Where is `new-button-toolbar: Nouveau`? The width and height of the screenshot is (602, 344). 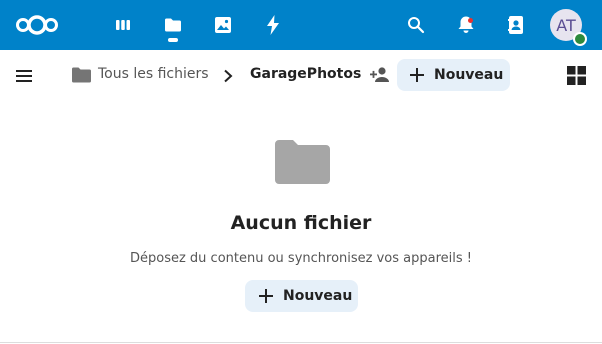 new-button-toolbar: Nouveau is located at coordinates (453, 75).